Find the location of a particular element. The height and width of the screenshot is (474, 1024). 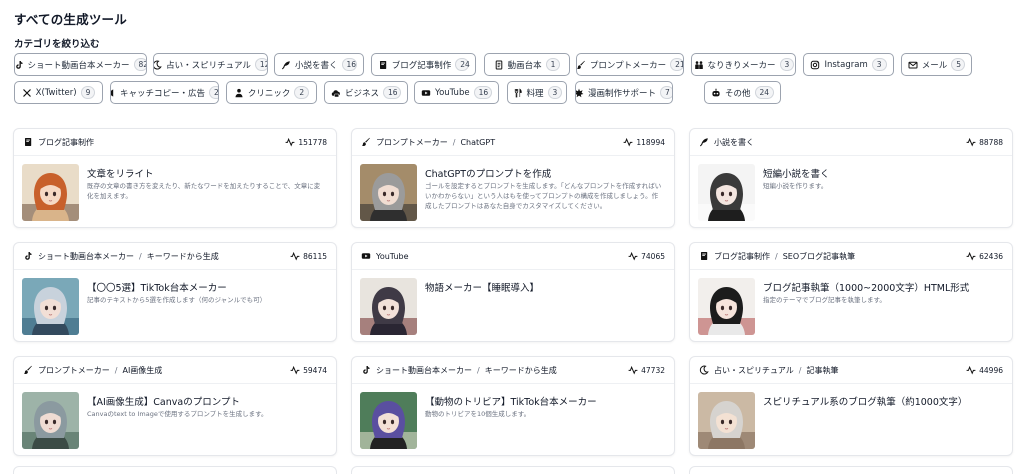

tool-card-header: ブログ記事制作 151778 is located at coordinates (175, 142).